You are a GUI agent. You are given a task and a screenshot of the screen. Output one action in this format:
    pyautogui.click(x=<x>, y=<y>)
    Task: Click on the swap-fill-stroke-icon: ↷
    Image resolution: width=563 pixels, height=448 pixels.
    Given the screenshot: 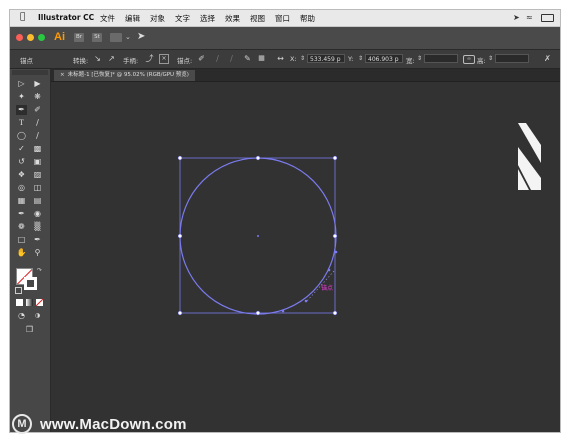 What is the action you would take?
    pyautogui.click(x=39, y=270)
    